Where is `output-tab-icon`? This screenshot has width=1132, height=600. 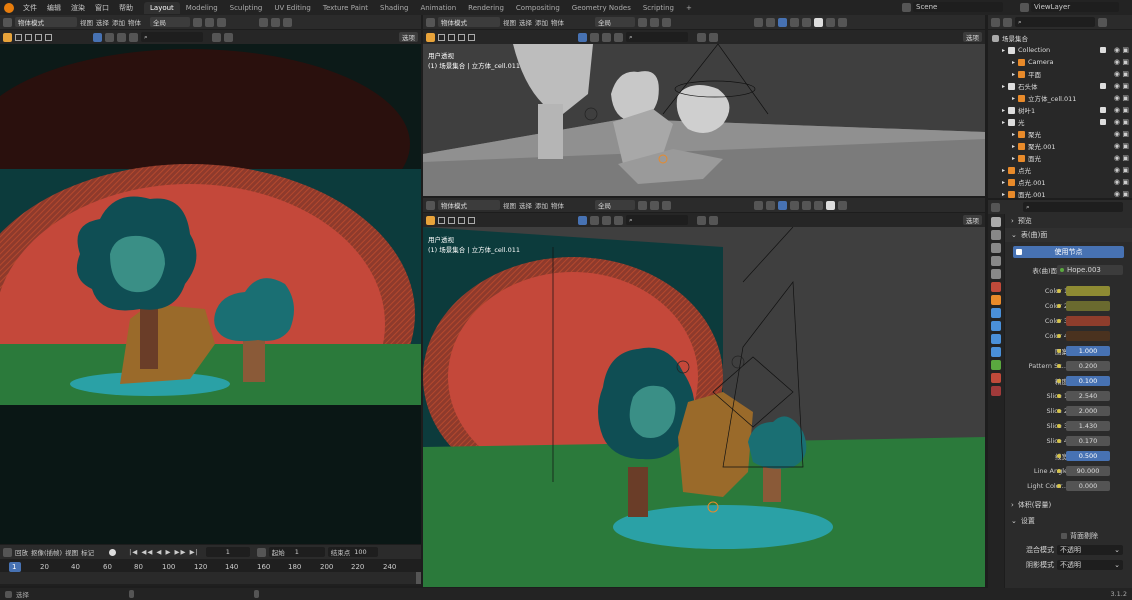
output-tab-icon is located at coordinates (996, 248).